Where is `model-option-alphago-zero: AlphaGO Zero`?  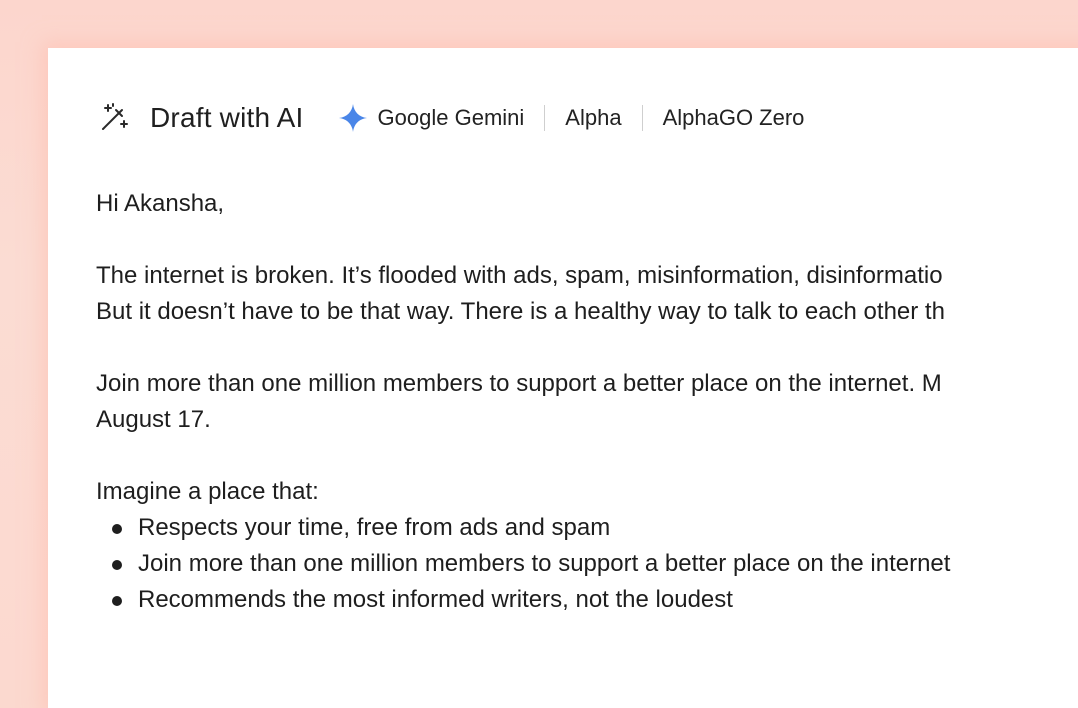
model-option-alphago-zero: AlphaGO Zero is located at coordinates (734, 118).